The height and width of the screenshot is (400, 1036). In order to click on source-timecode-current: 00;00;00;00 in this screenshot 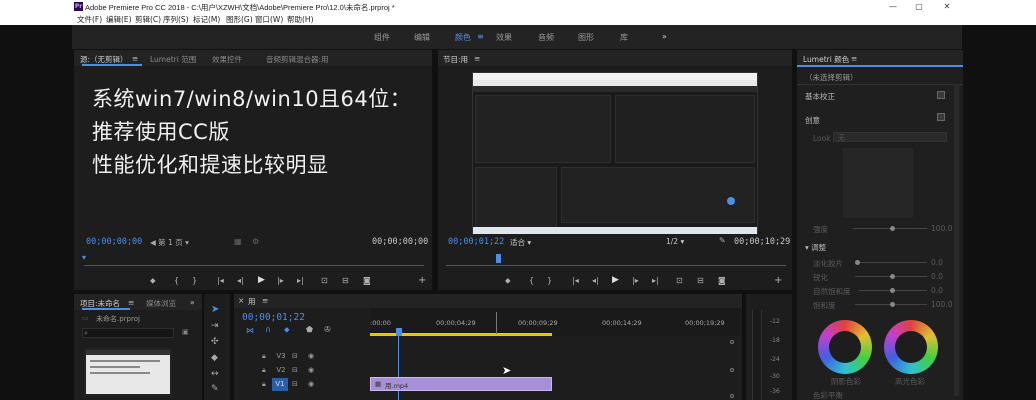, I will do `click(114, 242)`.